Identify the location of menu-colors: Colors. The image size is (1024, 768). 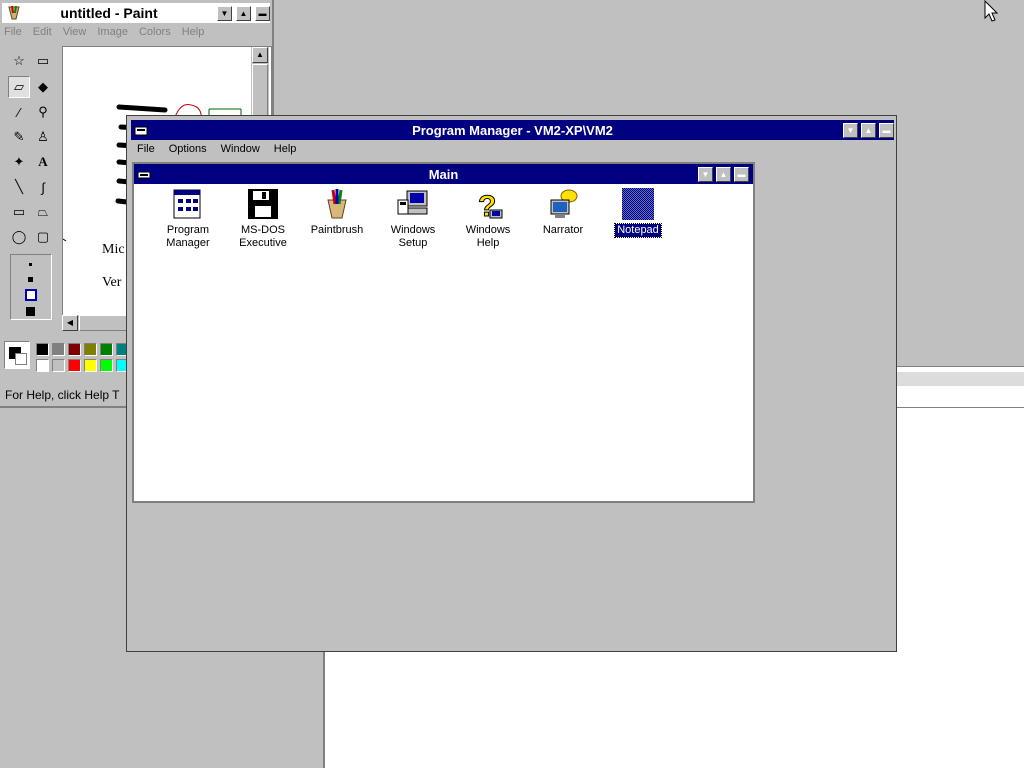
(155, 32).